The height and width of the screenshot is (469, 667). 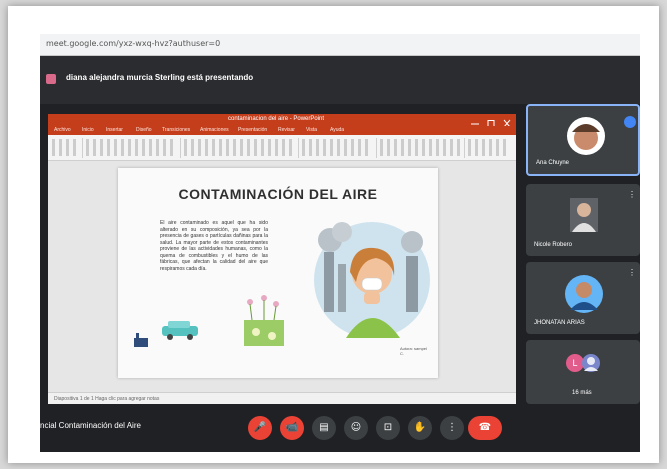 I want to click on participant-name: JHONATAN ARIAS, so click(x=559, y=323).